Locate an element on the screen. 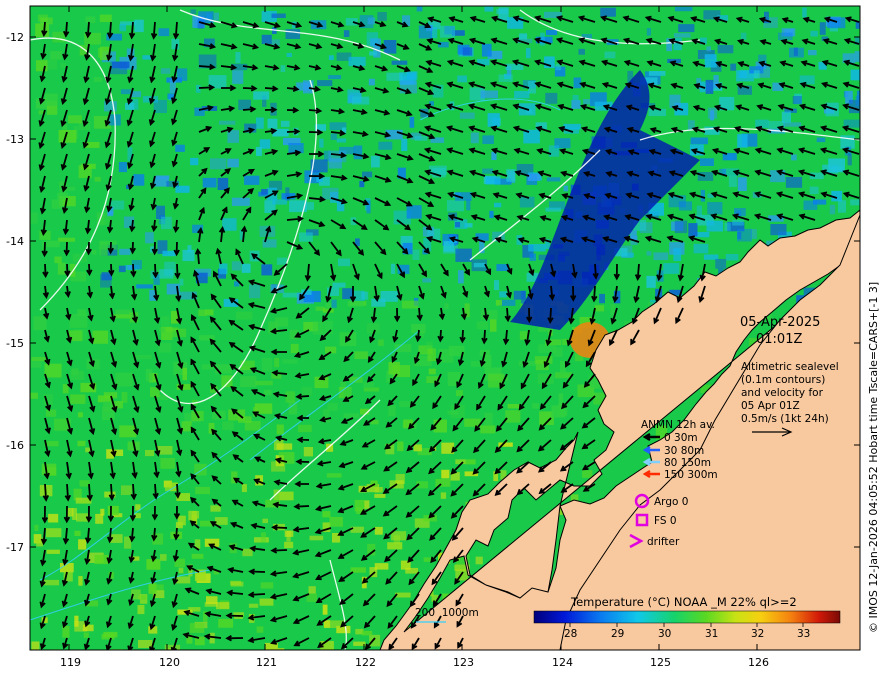  drifter-label: drifter is located at coordinates (663, 542).